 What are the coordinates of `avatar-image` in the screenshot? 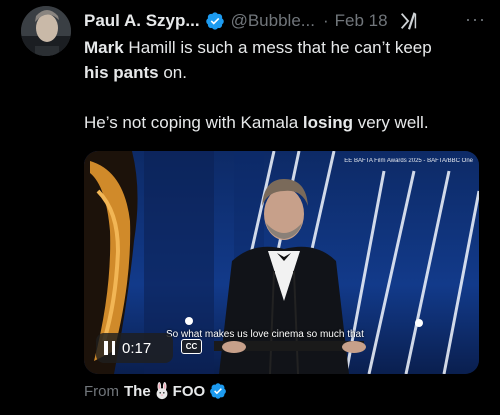 It's located at (46, 31).